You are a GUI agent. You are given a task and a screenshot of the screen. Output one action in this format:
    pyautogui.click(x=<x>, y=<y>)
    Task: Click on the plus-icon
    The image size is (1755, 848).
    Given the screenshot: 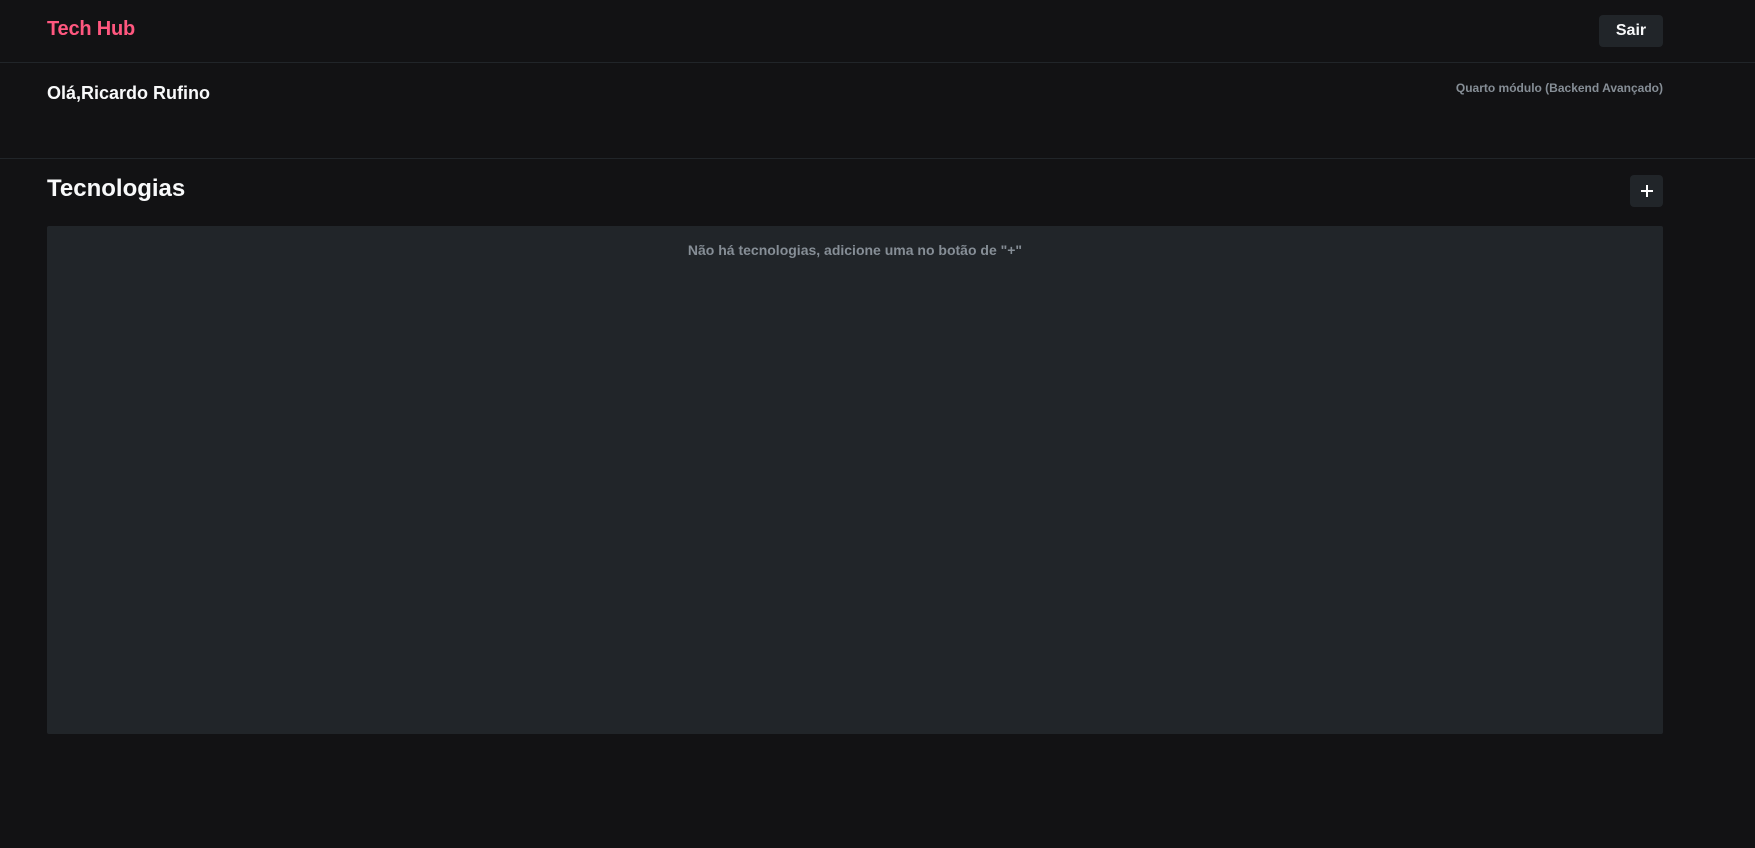 What is the action you would take?
    pyautogui.click(x=1646, y=191)
    